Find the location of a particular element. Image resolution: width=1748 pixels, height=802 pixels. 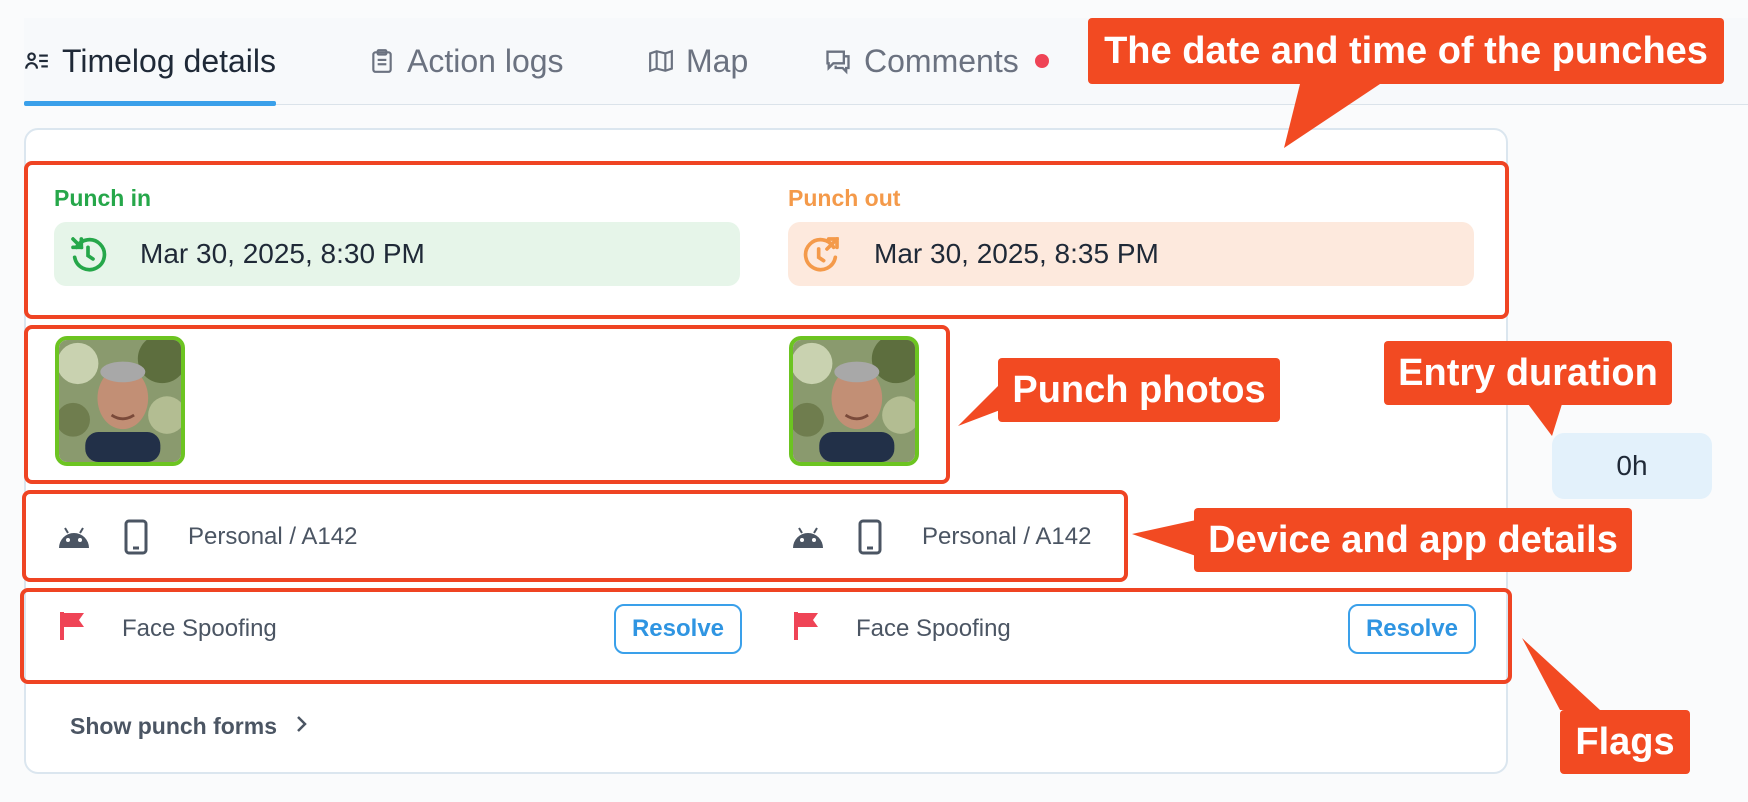

device-highlight-frame is located at coordinates (575, 536).